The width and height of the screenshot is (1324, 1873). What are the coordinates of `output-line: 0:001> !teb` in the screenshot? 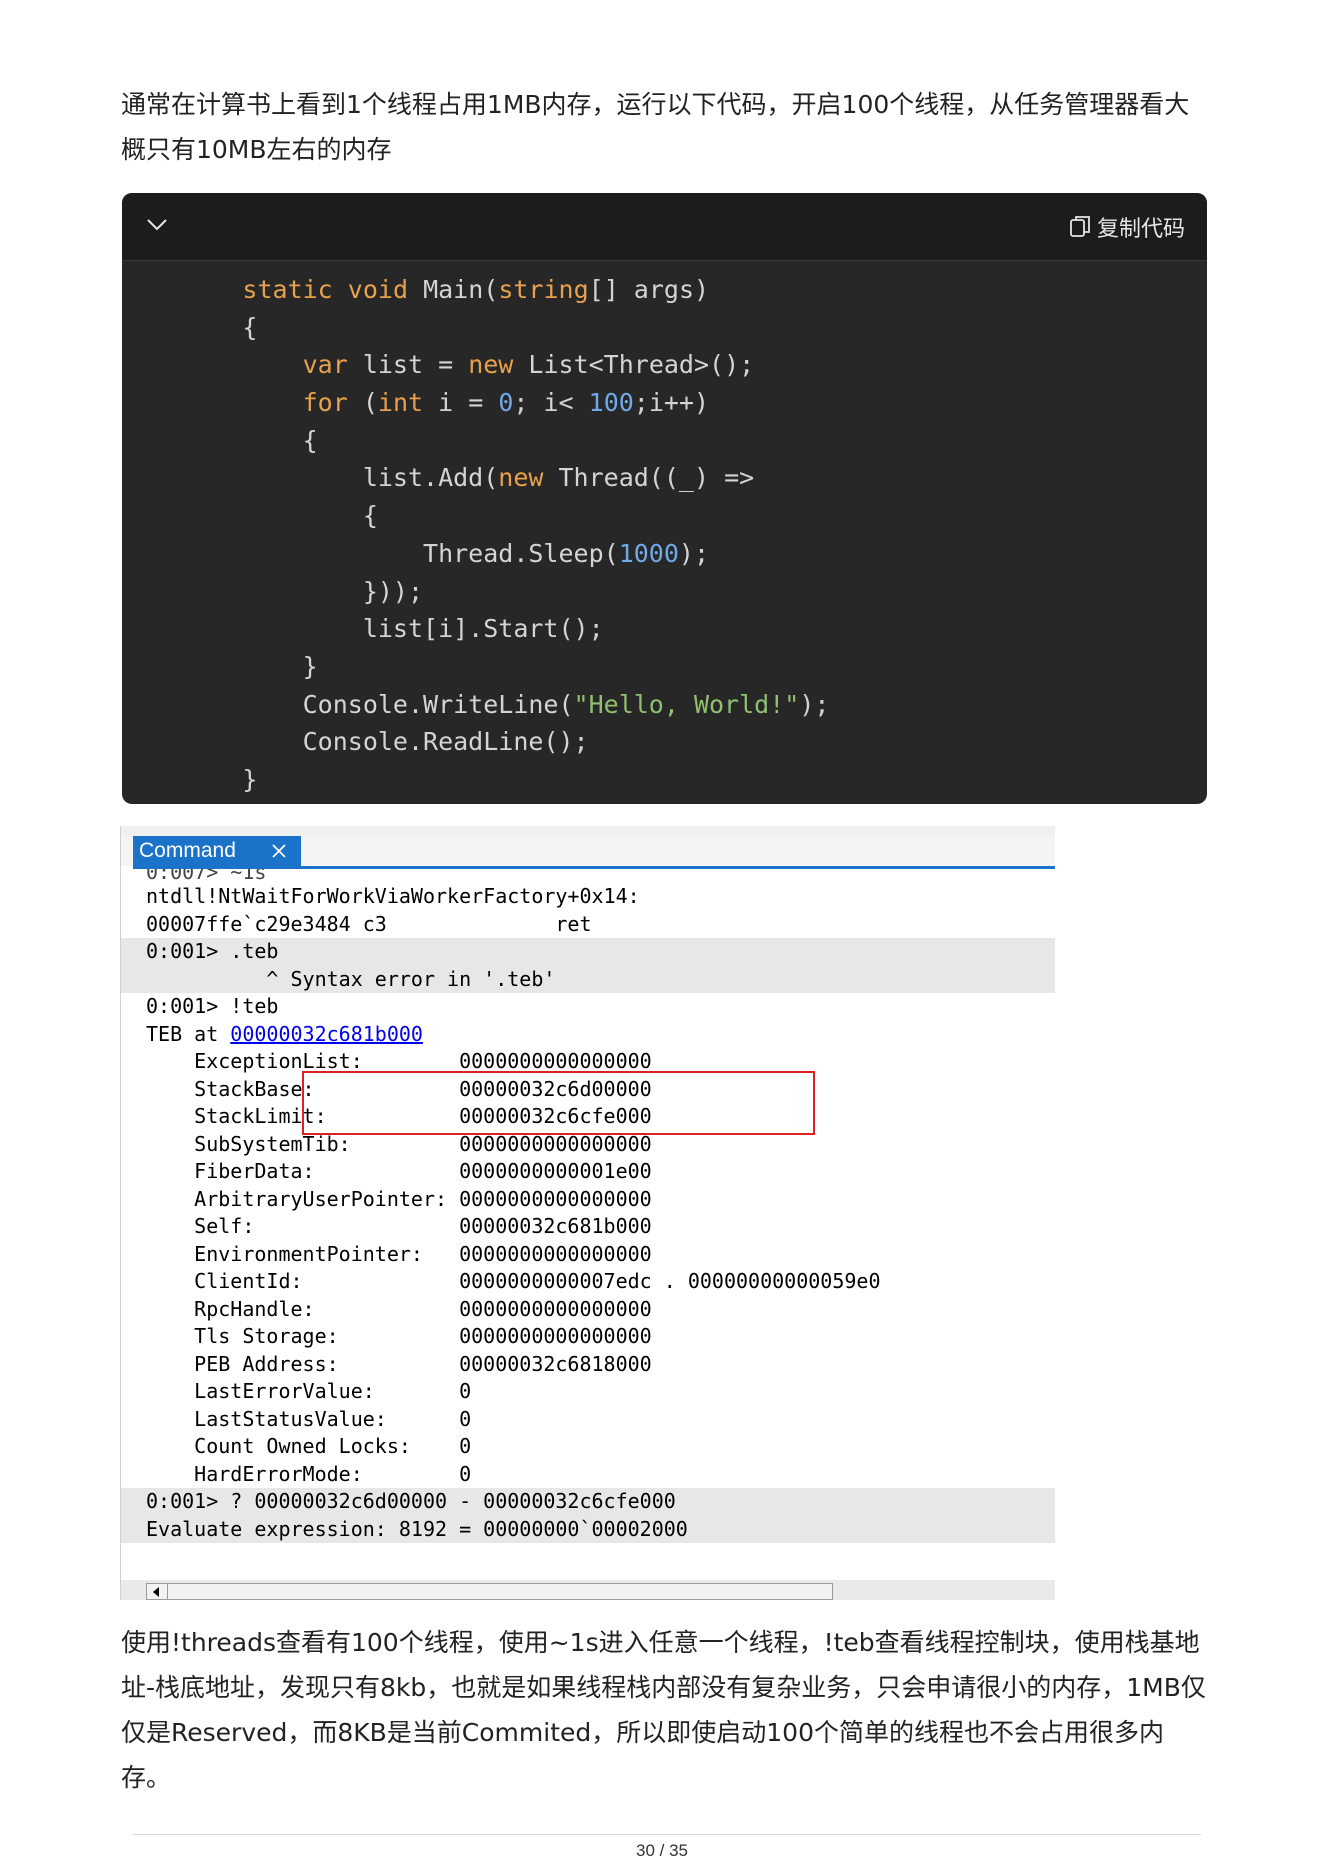 It's located at (212, 1006).